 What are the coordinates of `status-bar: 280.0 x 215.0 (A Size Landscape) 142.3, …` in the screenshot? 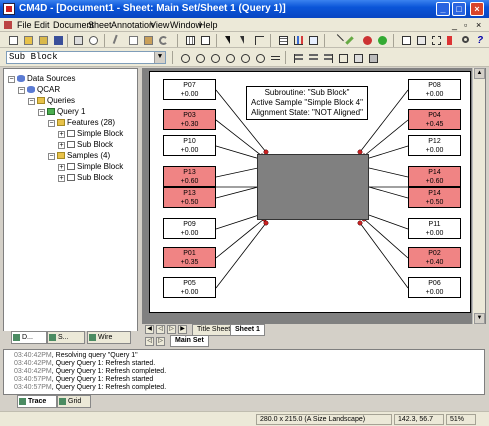 It's located at (244, 418).